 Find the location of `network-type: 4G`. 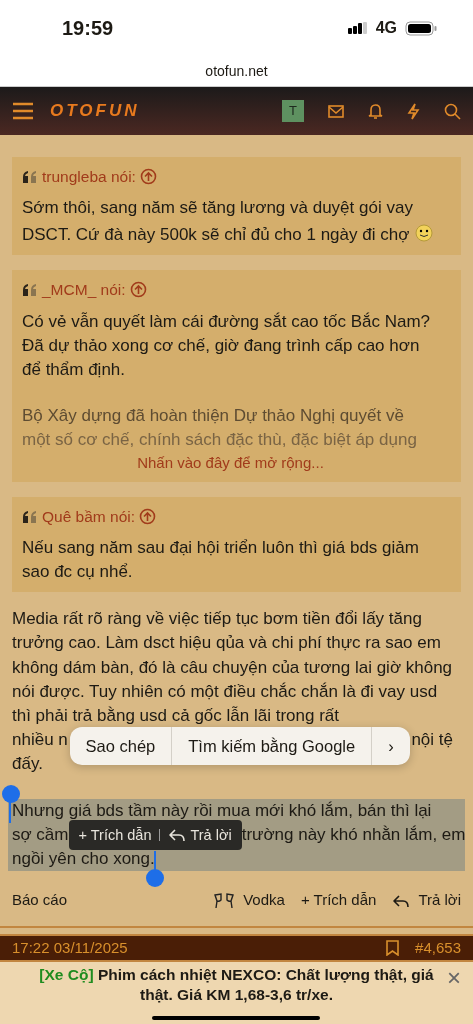

network-type: 4G is located at coordinates (386, 28).